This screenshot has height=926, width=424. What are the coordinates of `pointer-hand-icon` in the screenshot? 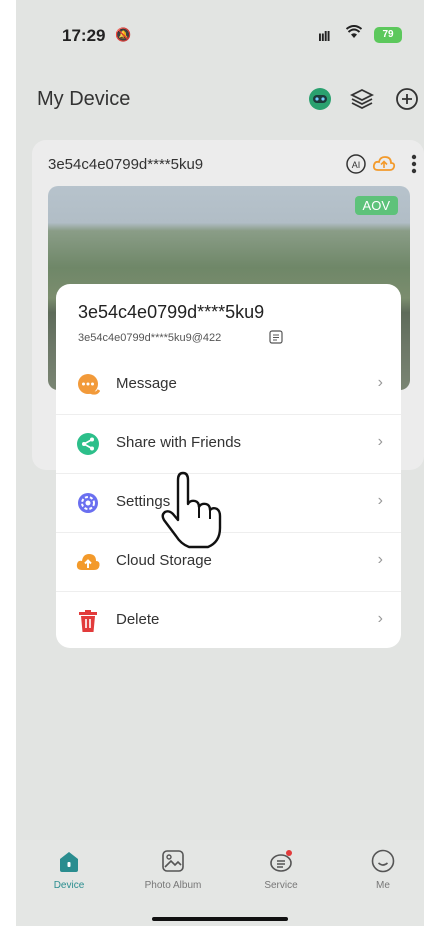 It's located at (192, 510).